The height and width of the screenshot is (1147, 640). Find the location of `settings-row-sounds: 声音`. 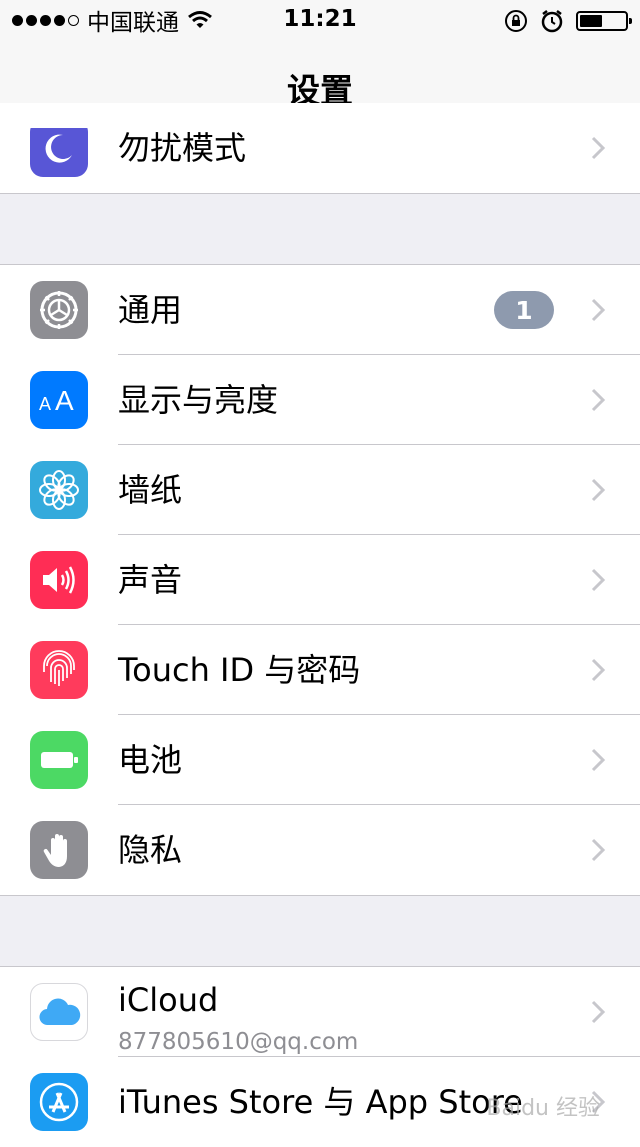

settings-row-sounds: 声音 is located at coordinates (320, 580).